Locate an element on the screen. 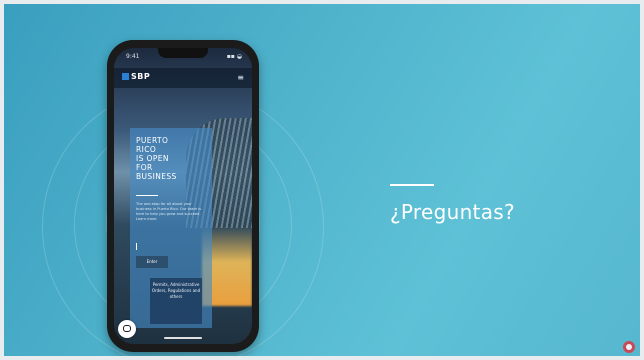  brand-logo-icon is located at coordinates (125, 76).